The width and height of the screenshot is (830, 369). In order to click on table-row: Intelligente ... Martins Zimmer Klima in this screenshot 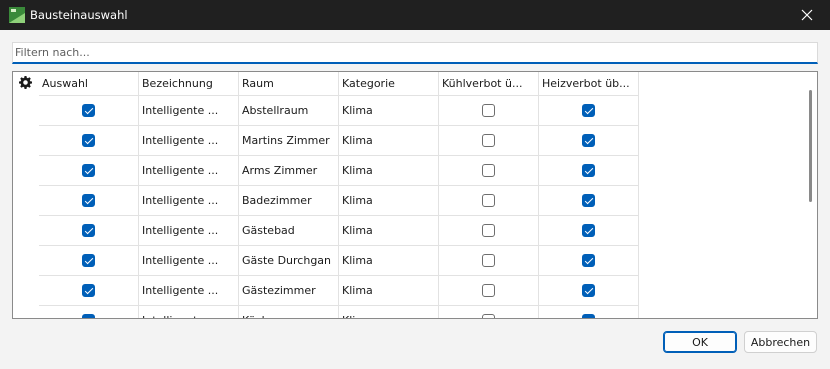, I will do `click(339, 141)`.